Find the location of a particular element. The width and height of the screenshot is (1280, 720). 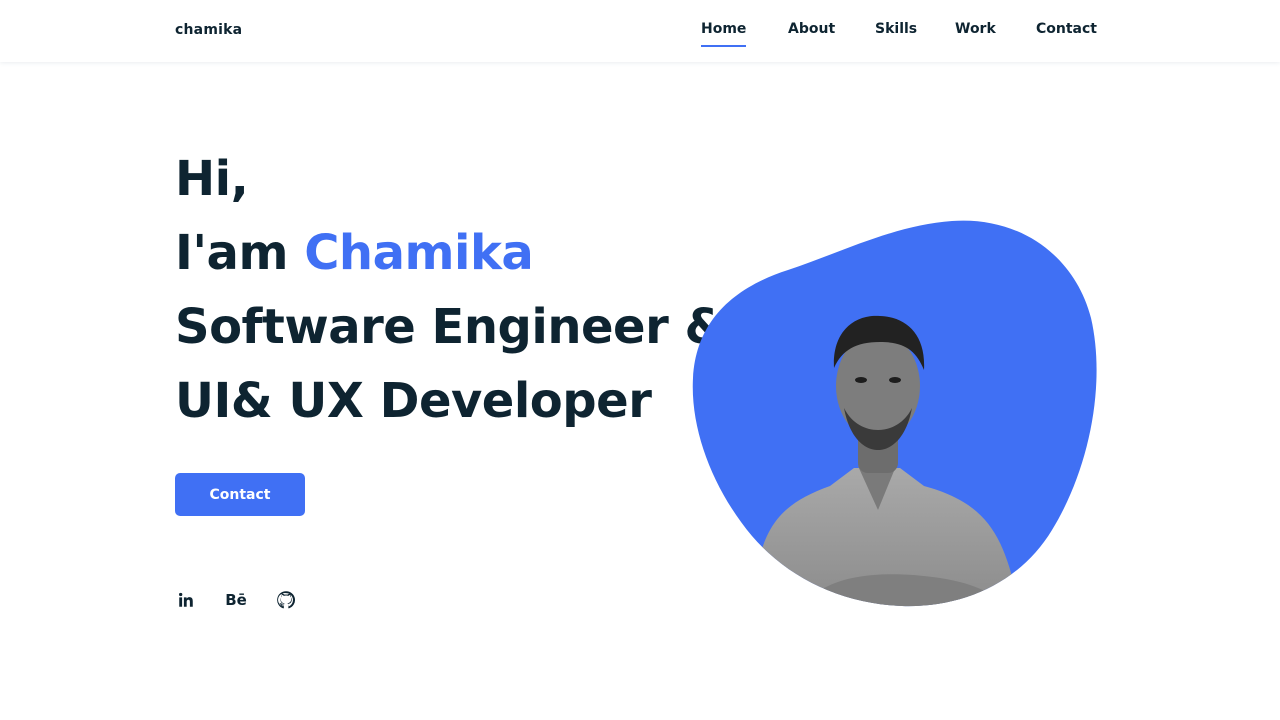

nav-link-home: Home is located at coordinates (724, 34).